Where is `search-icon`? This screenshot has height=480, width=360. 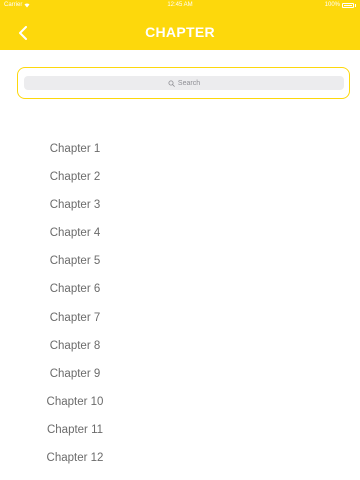
search-icon is located at coordinates (171, 83).